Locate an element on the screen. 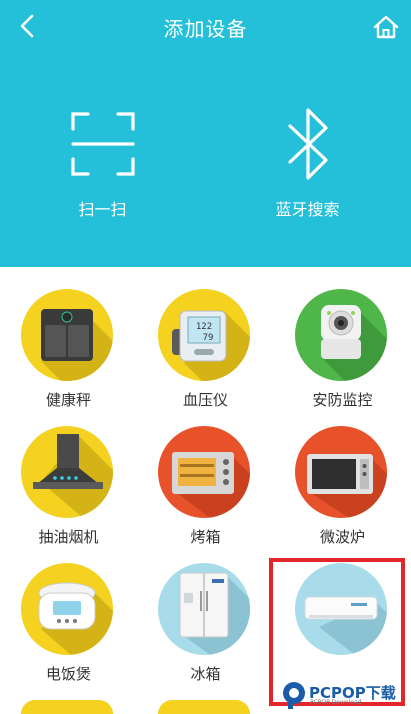 The height and width of the screenshot is (714, 411). top-bar: 添加设备 is located at coordinates (205, 26).